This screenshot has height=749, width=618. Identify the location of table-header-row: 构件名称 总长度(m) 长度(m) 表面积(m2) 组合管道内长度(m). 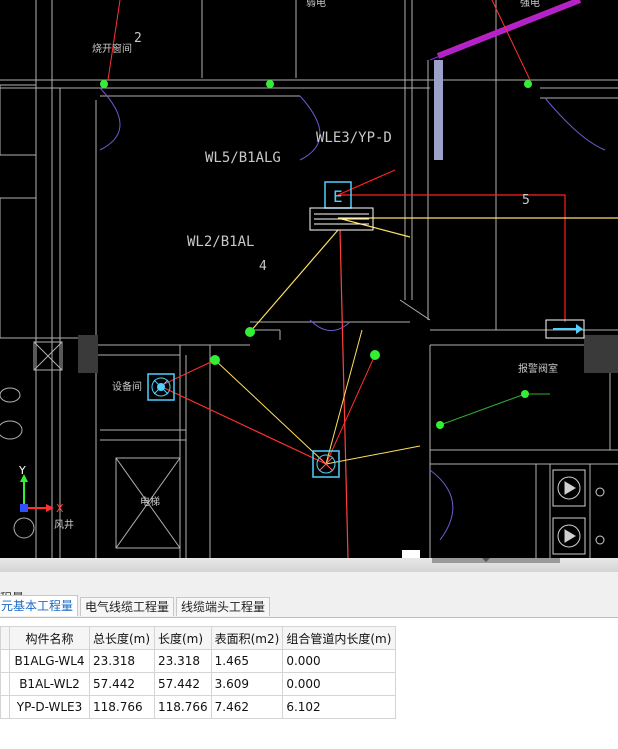
(198, 638).